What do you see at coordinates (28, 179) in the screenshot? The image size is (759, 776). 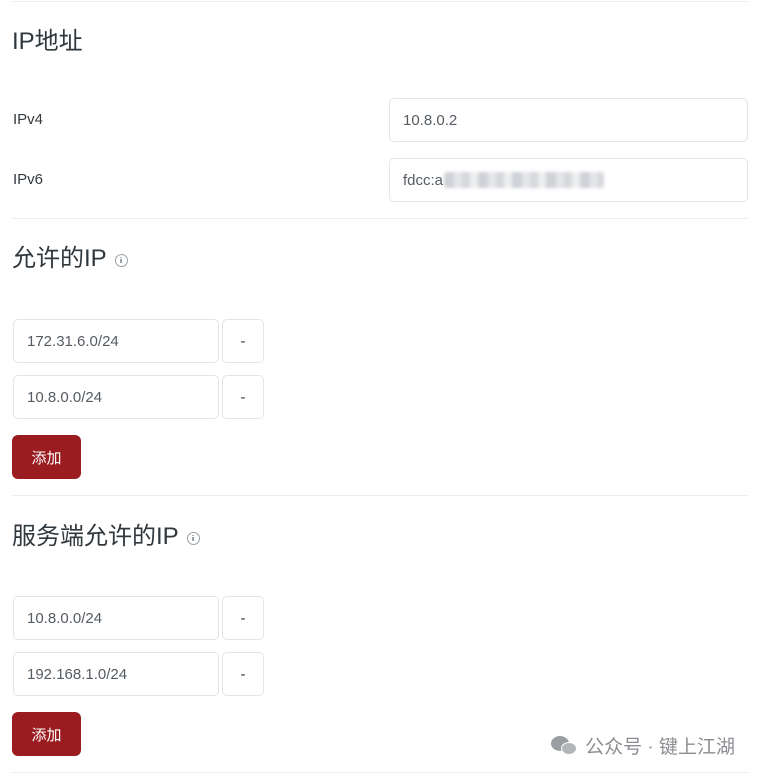 I see `ipv6-label: IPv6` at bounding box center [28, 179].